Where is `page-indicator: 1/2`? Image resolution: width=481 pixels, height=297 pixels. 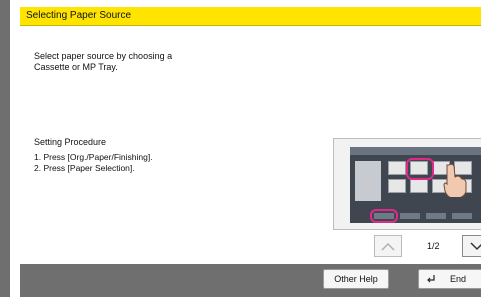 page-indicator: 1/2 is located at coordinates (433, 246).